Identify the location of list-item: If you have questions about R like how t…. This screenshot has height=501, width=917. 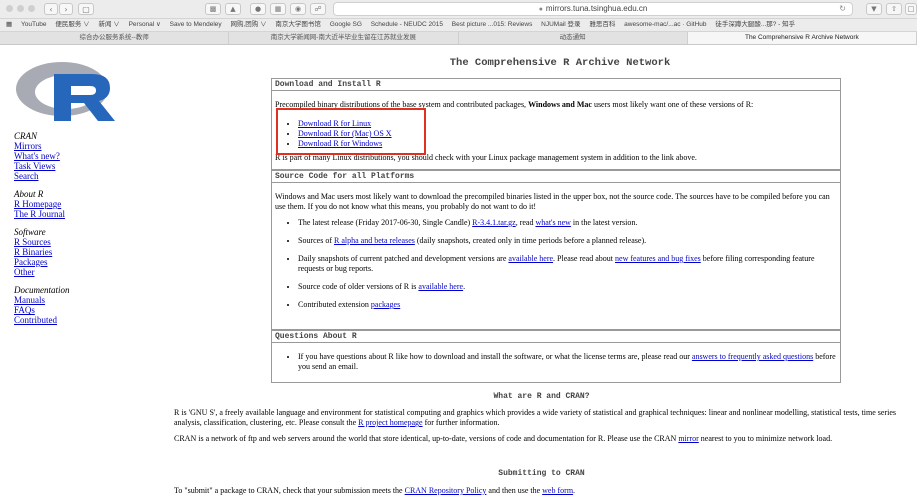
(569, 362).